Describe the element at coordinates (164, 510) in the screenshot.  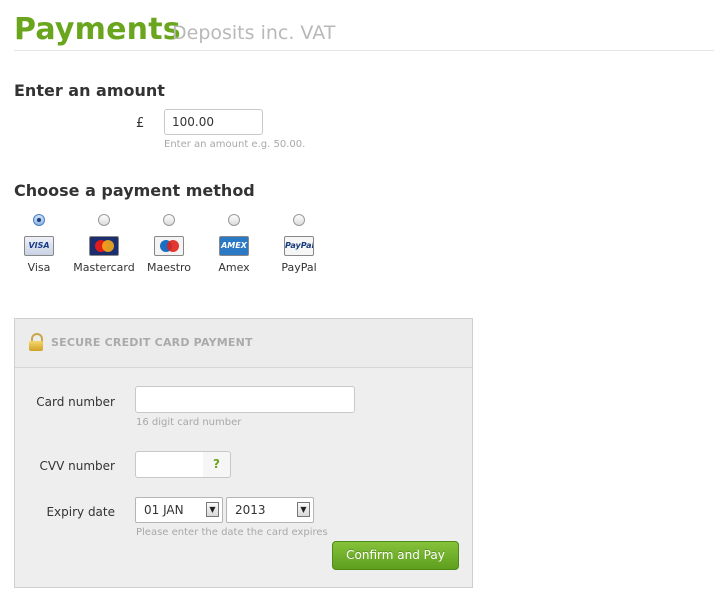
I see `expiry-month-value: 01 JAN` at that location.